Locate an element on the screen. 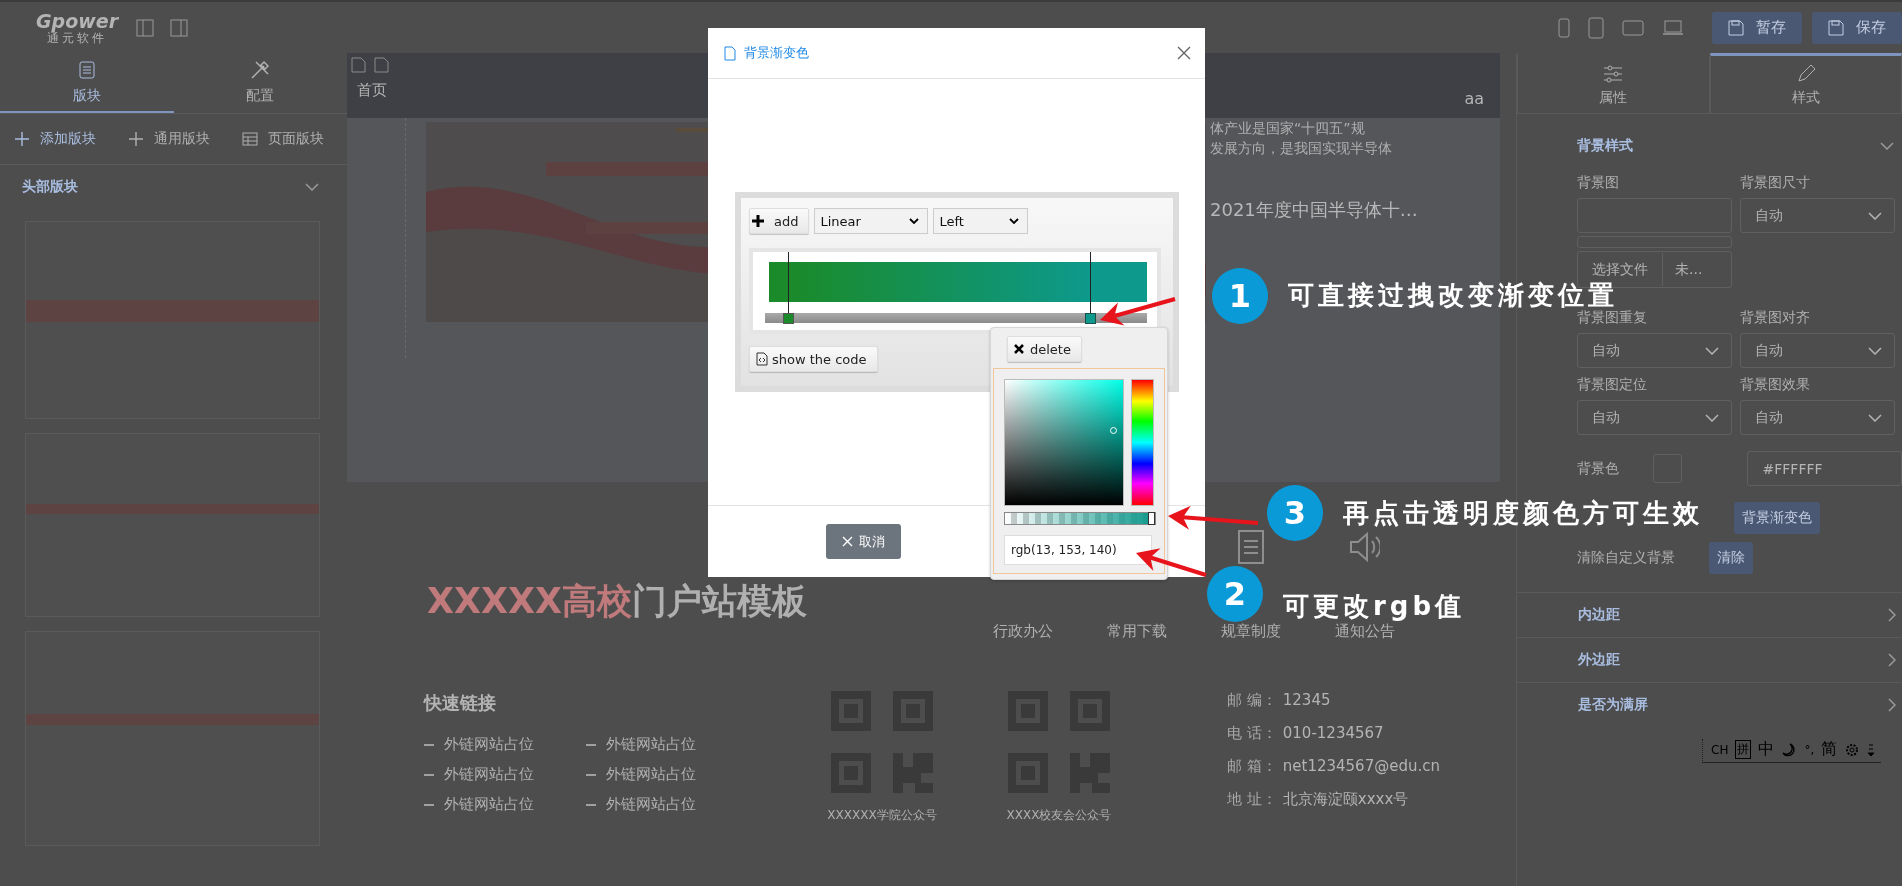 The width and height of the screenshot is (1902, 886). user-name: aa is located at coordinates (1474, 98).